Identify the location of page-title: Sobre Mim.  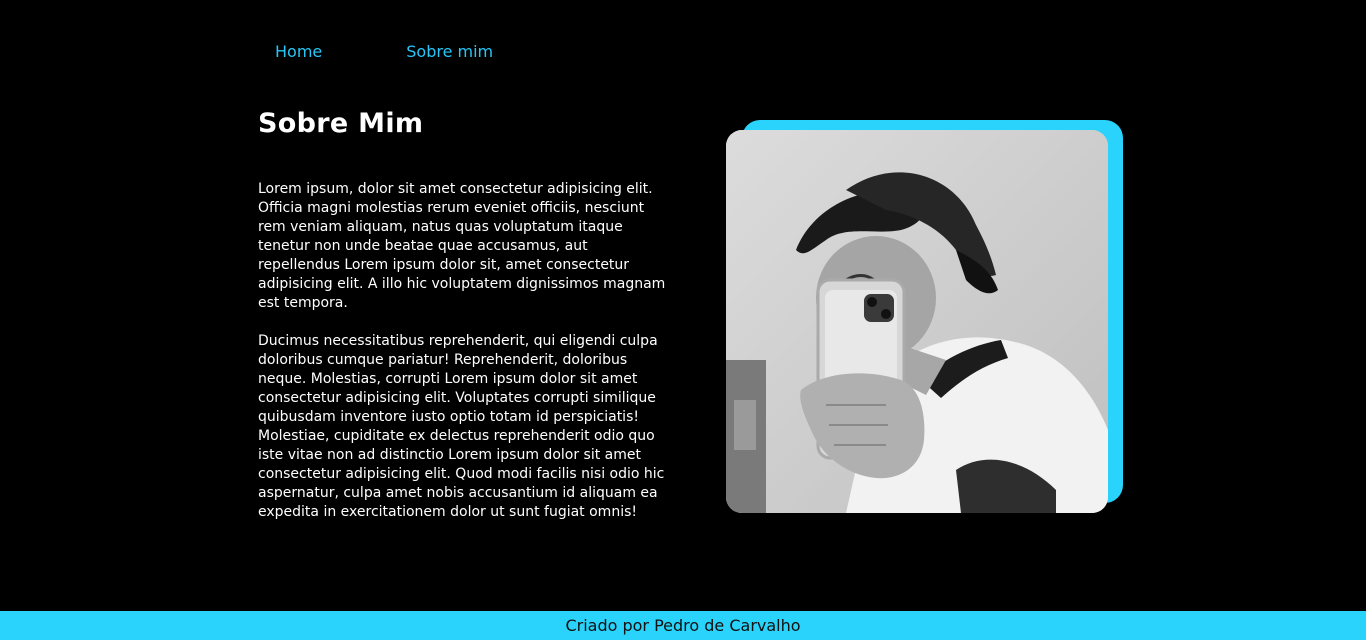
(341, 123).